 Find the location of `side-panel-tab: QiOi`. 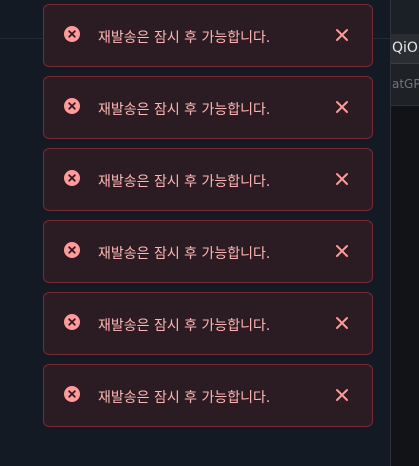

side-panel-tab: QiOi is located at coordinates (405, 49).